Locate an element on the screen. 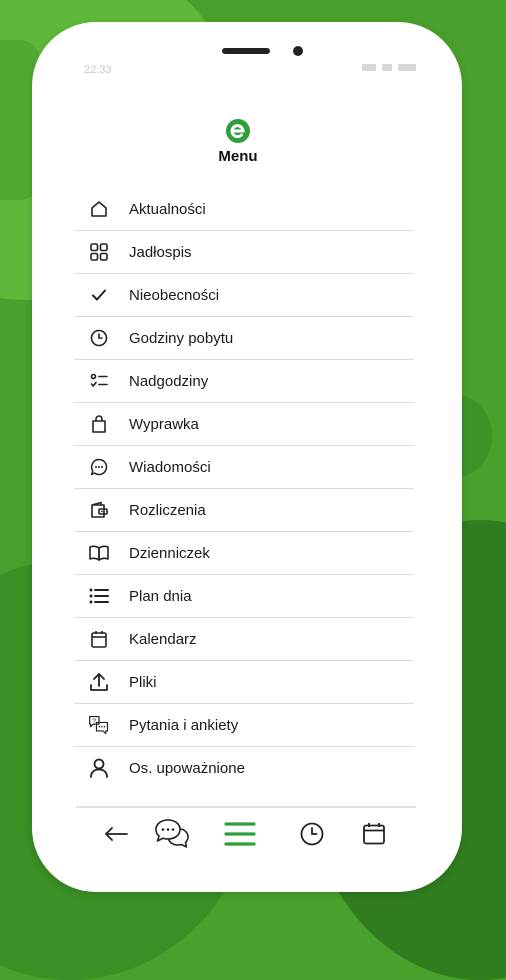  chat-icon is located at coordinates (172, 836).